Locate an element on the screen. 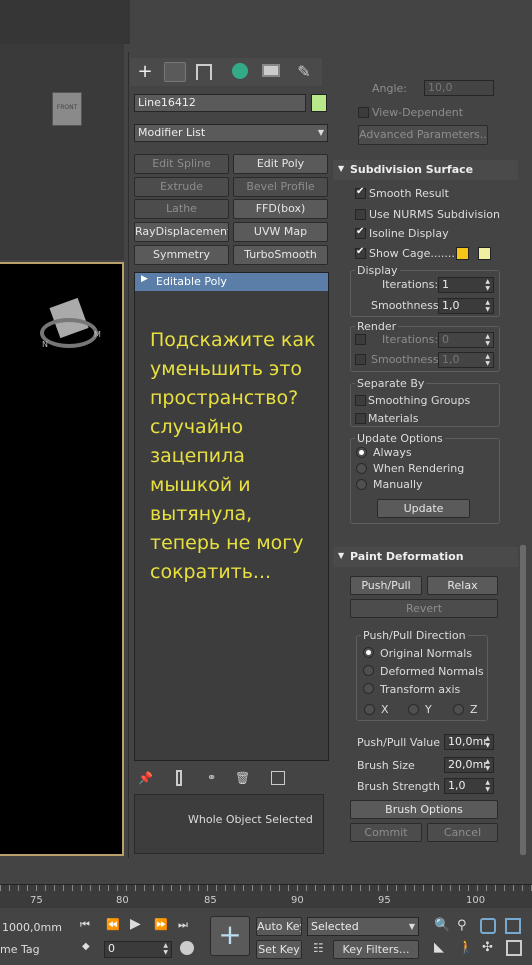 Image resolution: width=532 pixels, height=965 pixels. key-mode-icon: ◆ is located at coordinates (86, 946).